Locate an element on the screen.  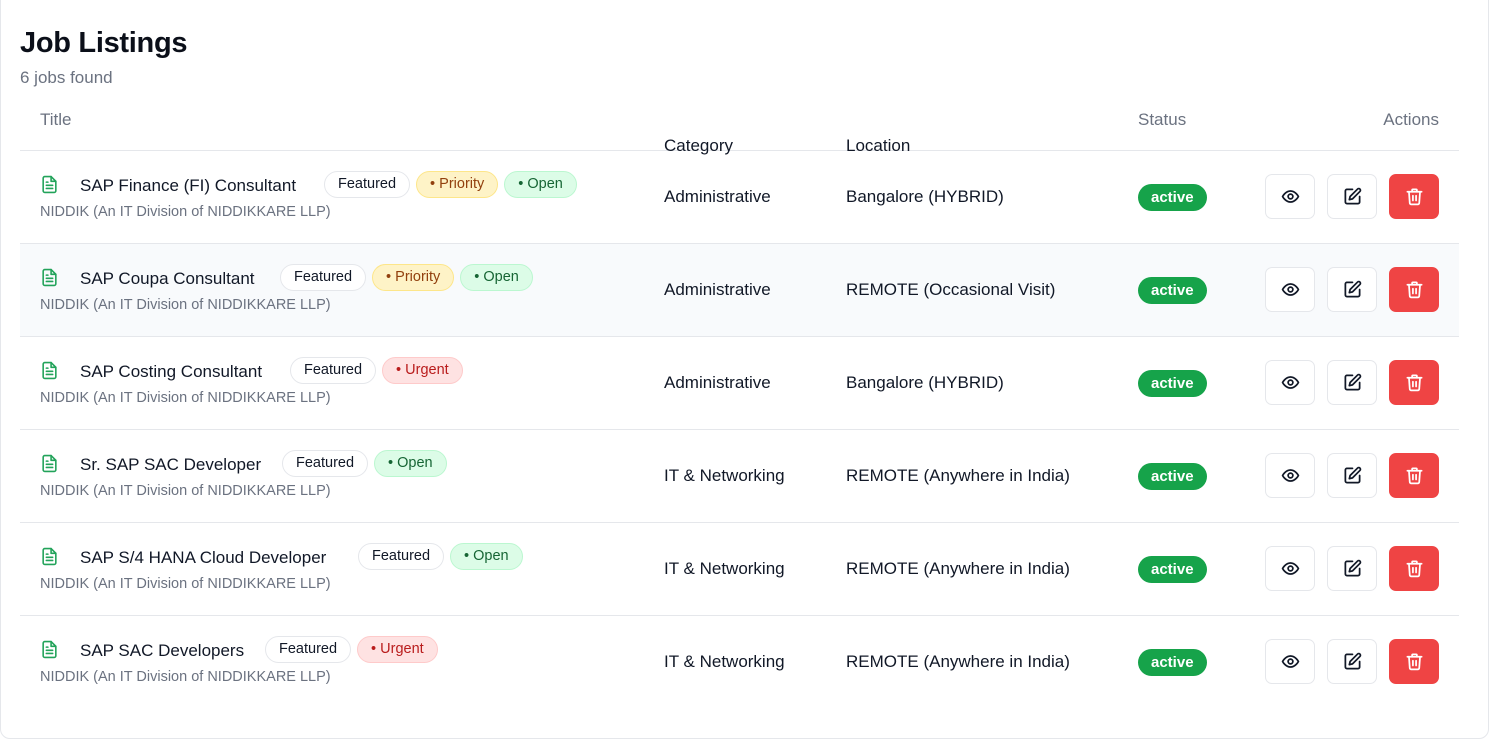
job-location: REMOTE (Occasional Visit) is located at coordinates (951, 289).